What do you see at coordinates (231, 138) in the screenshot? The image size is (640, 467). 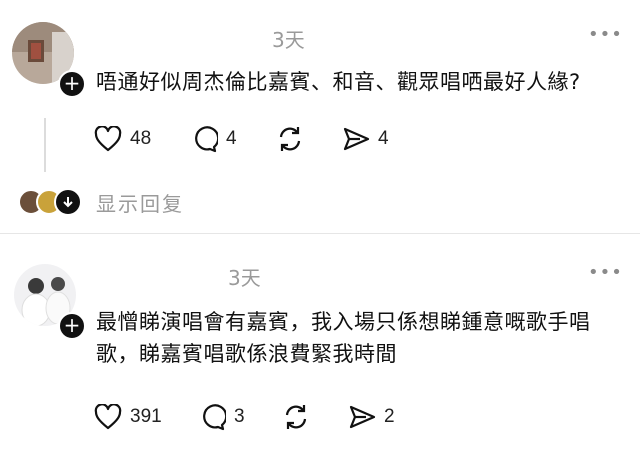 I see `comment-count: 4` at bounding box center [231, 138].